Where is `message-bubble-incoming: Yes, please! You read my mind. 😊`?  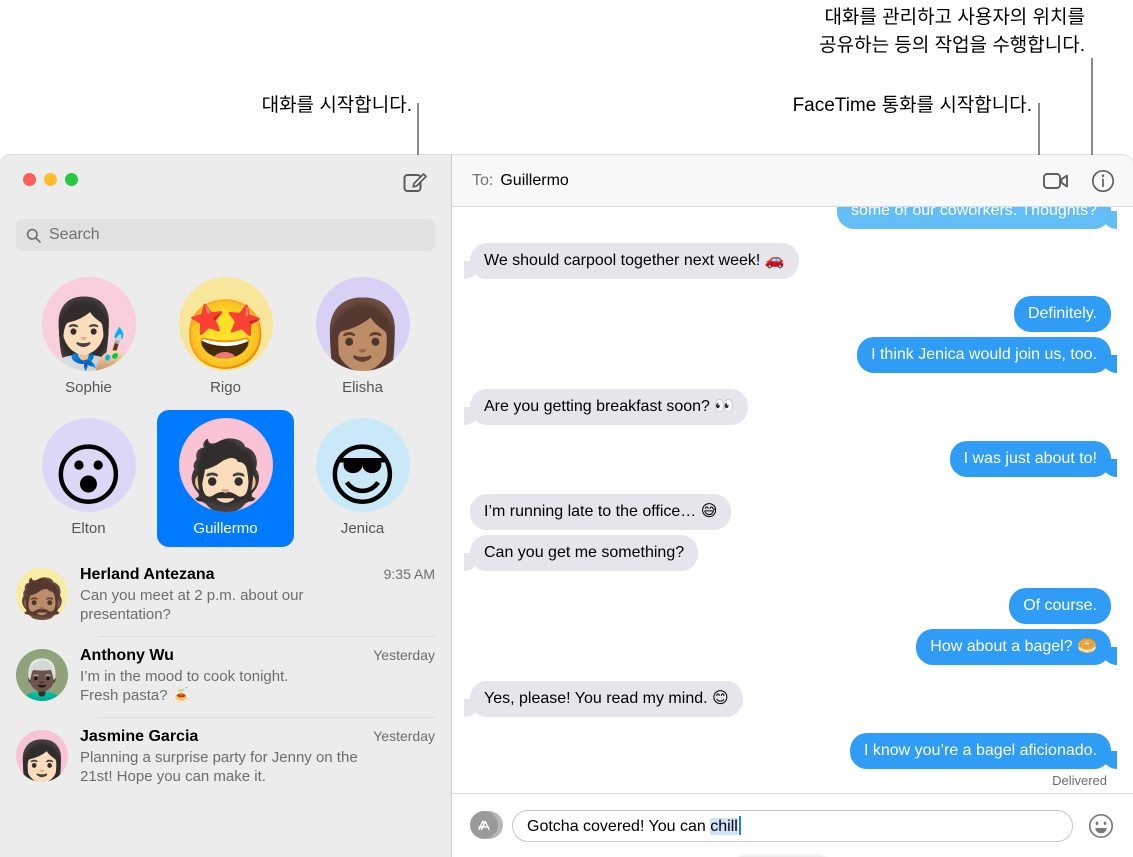 message-bubble-incoming: Yes, please! You read my mind. 😊 is located at coordinates (606, 699).